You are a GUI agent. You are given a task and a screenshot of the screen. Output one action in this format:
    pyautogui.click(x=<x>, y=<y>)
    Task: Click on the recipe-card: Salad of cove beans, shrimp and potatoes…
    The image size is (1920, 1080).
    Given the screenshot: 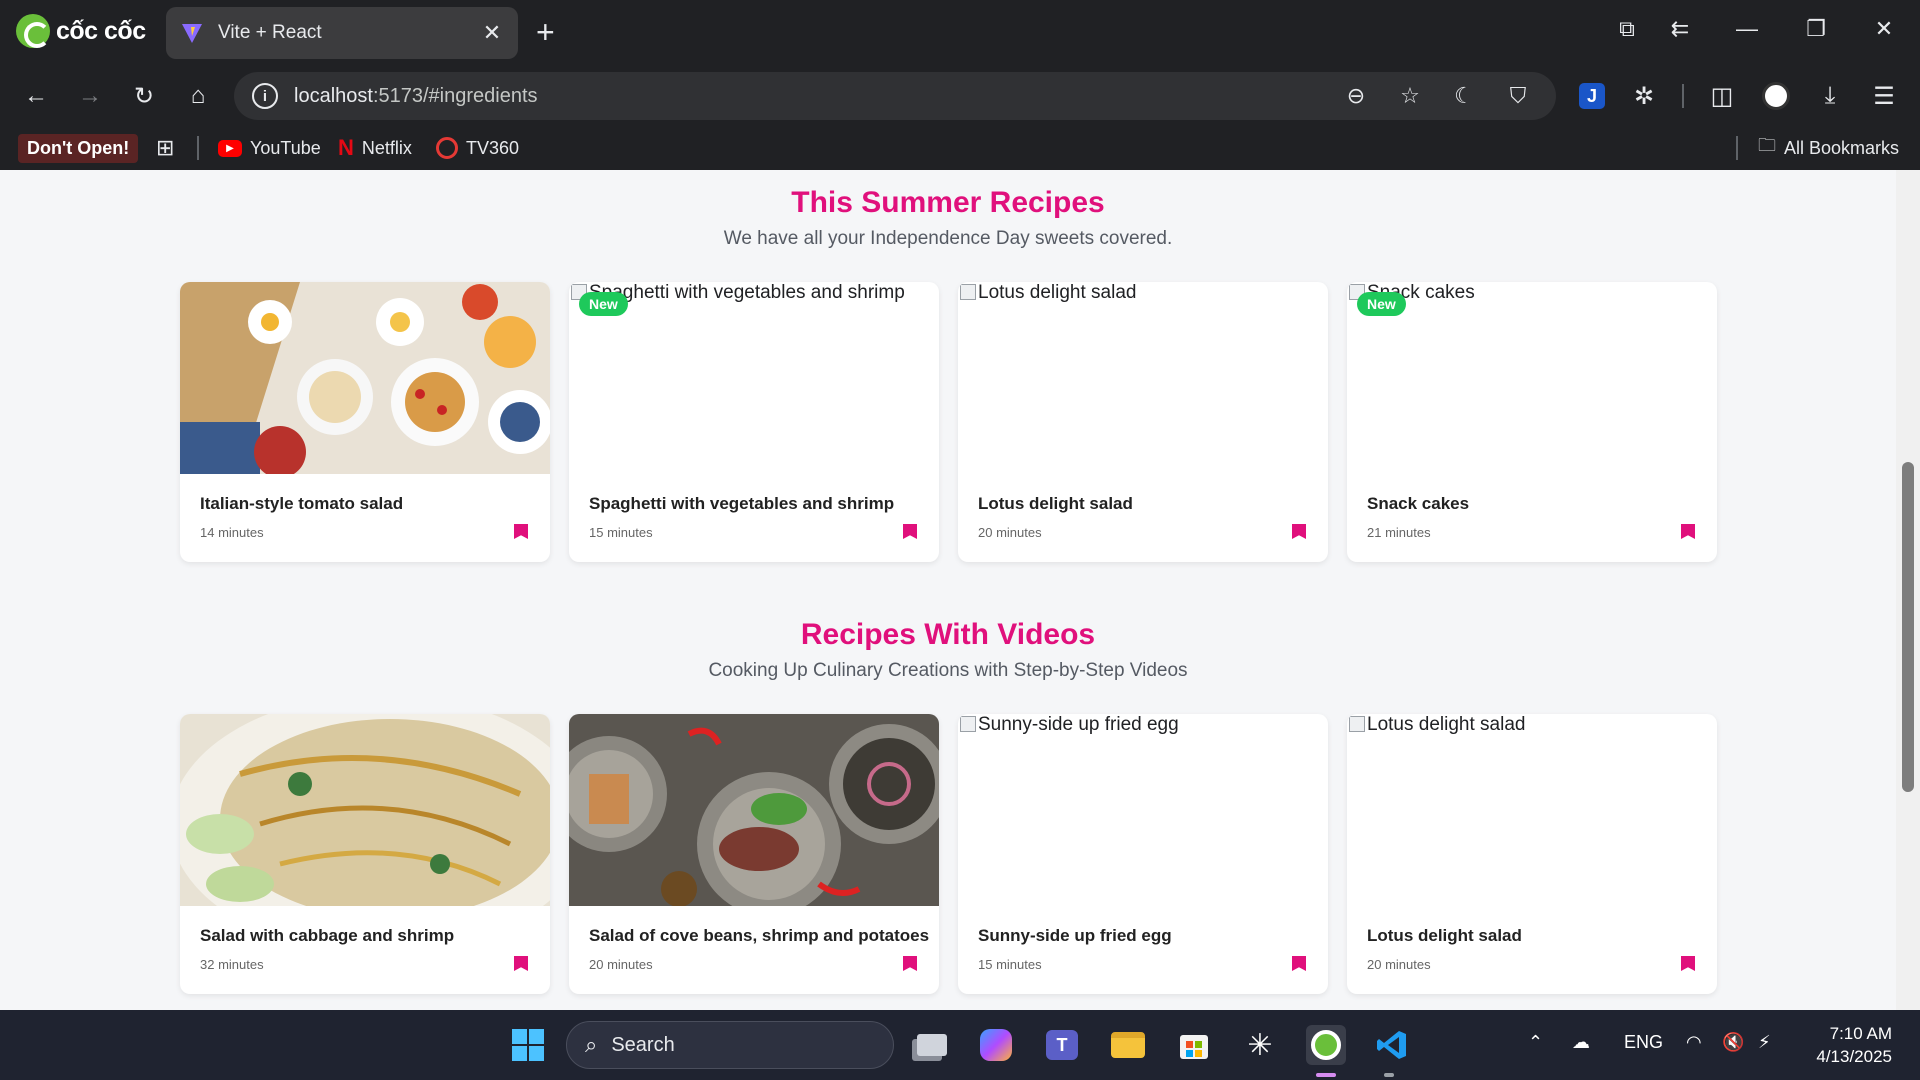 What is the action you would take?
    pyautogui.click(x=754, y=854)
    